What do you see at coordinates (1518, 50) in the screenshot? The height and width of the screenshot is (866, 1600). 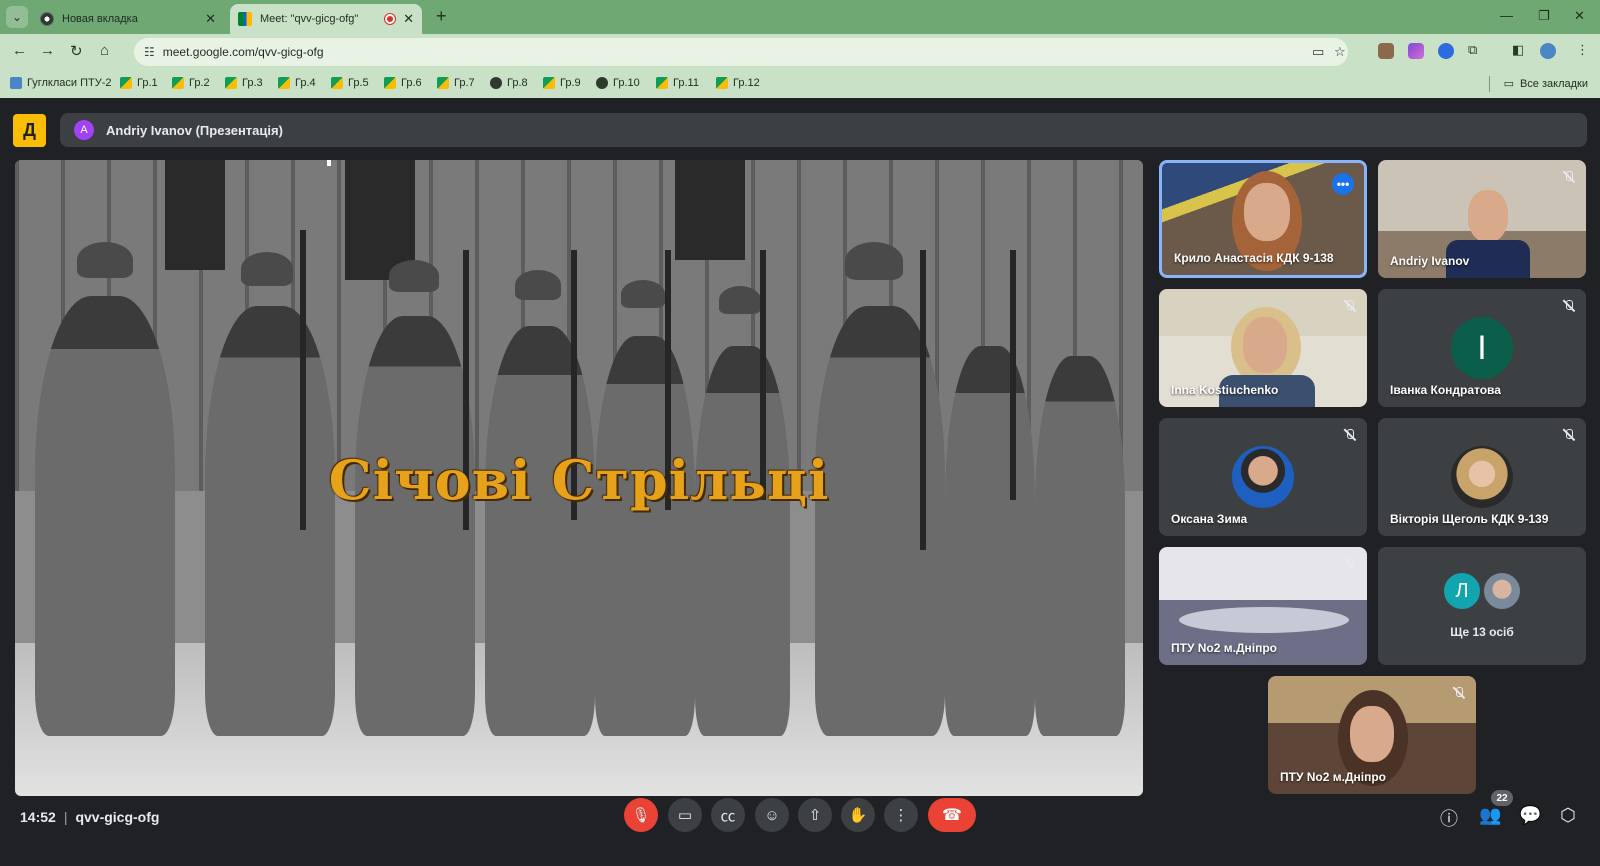 I see `side-panel-icon: ◧` at bounding box center [1518, 50].